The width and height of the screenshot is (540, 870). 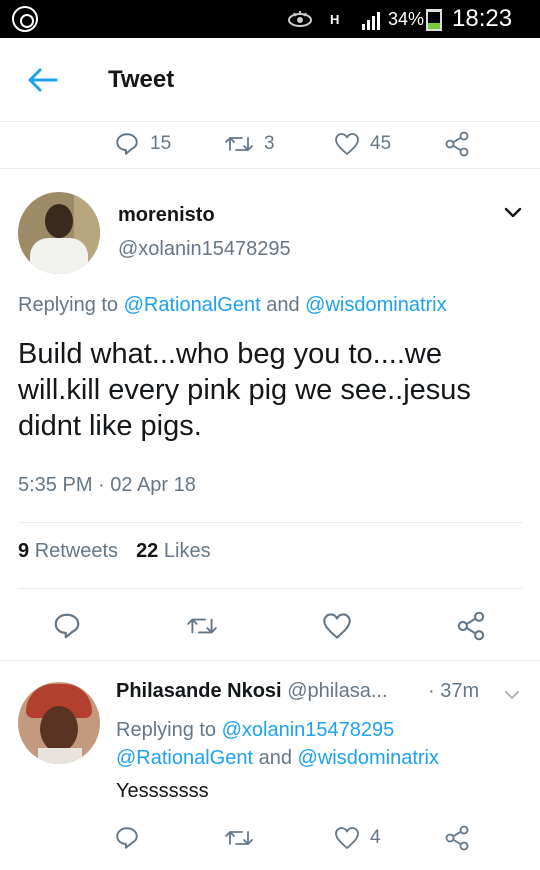 I want to click on tweet-actions, so click(x=270, y=626).